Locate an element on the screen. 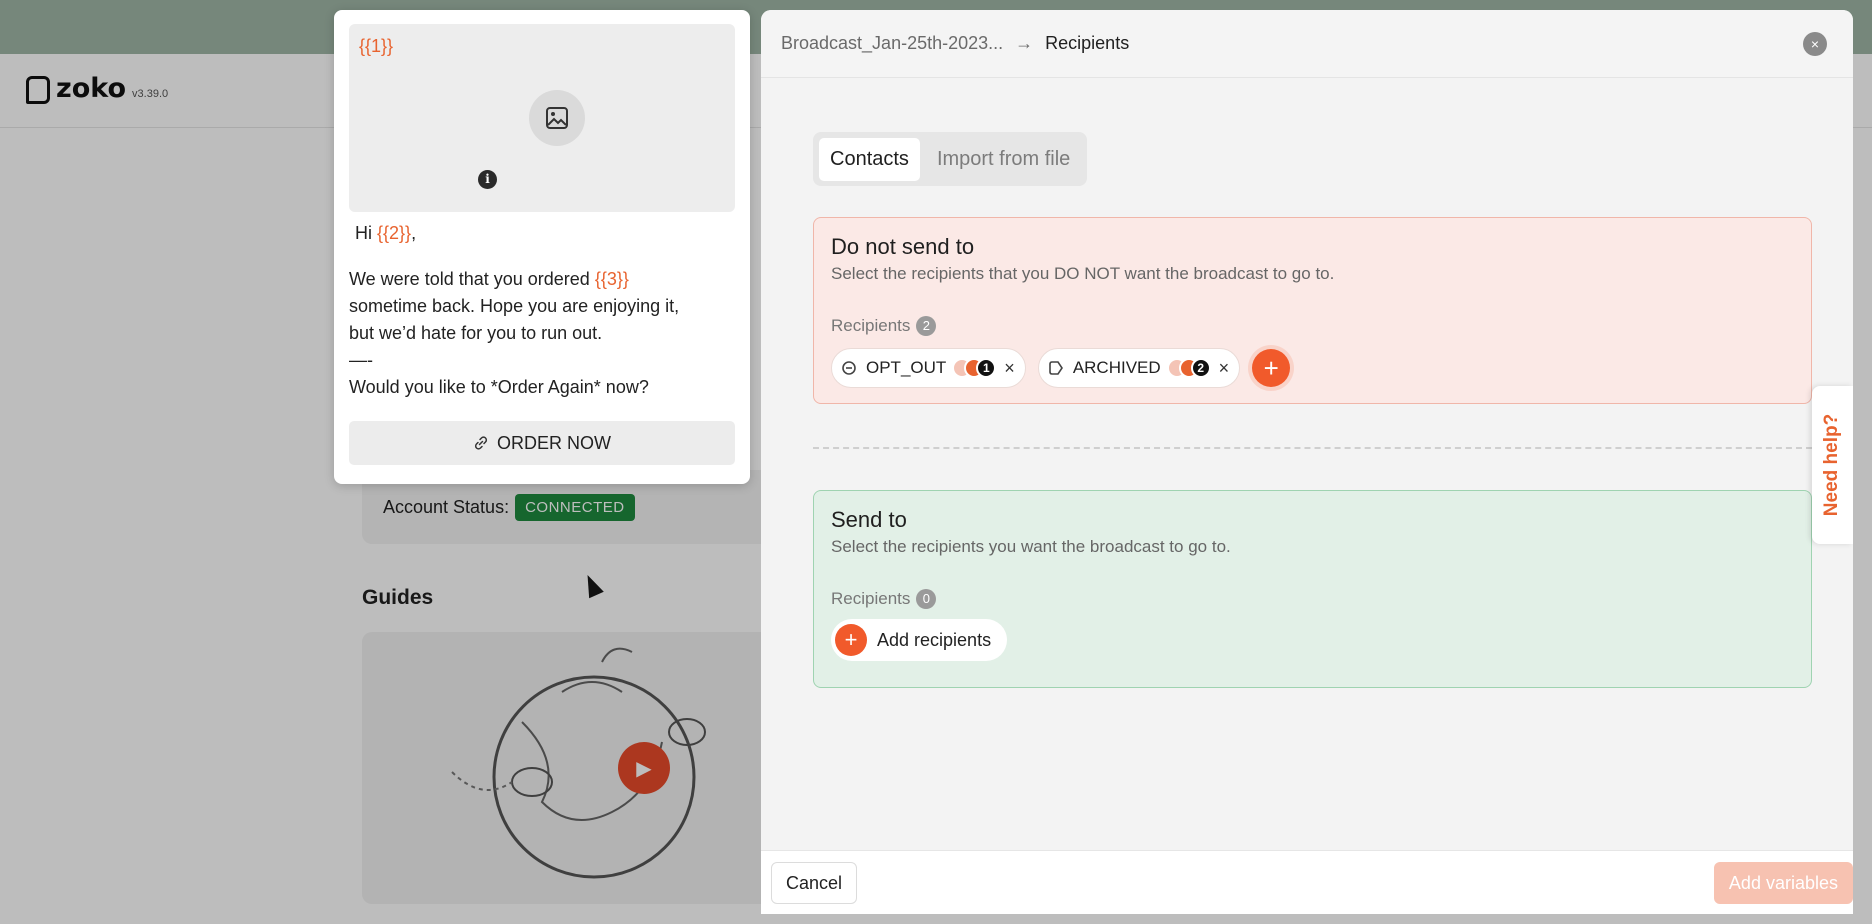 The height and width of the screenshot is (924, 1872). message-line: We were told that you ordered {{3}} is located at coordinates (489, 279).